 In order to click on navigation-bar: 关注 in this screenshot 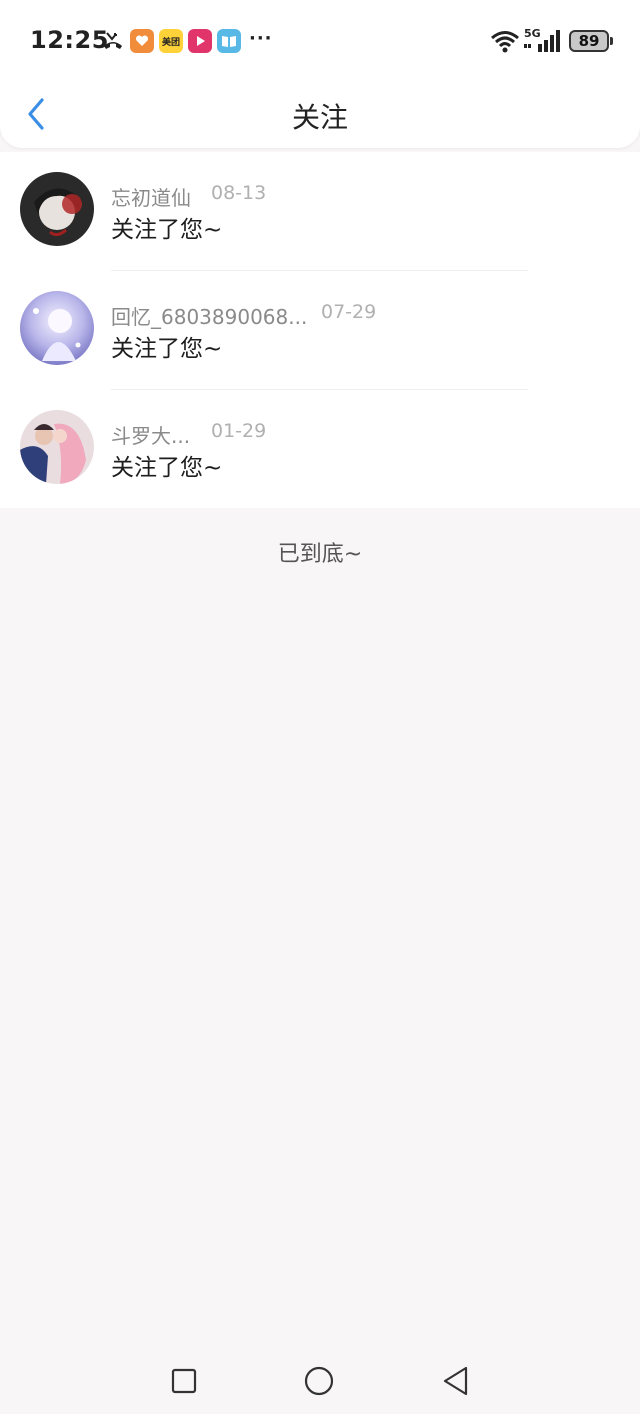, I will do `click(320, 116)`.